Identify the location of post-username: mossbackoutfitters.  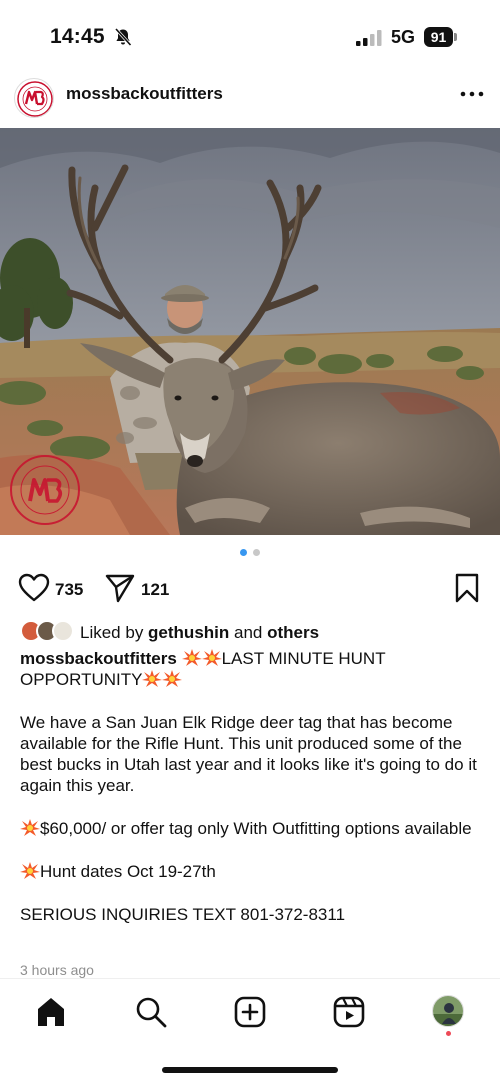
(144, 94).